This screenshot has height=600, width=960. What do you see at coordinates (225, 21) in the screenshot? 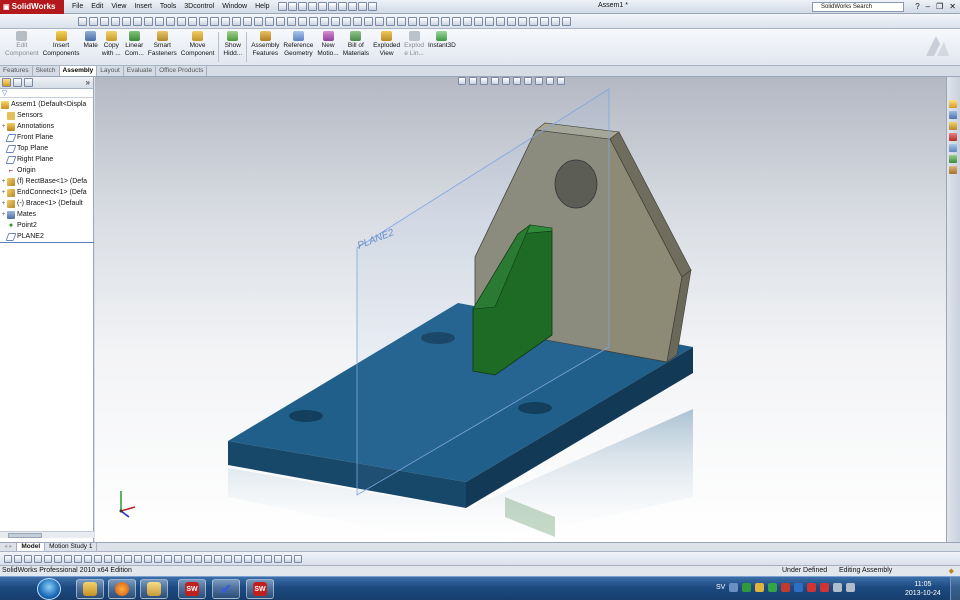
I see `mirror-icon` at bounding box center [225, 21].